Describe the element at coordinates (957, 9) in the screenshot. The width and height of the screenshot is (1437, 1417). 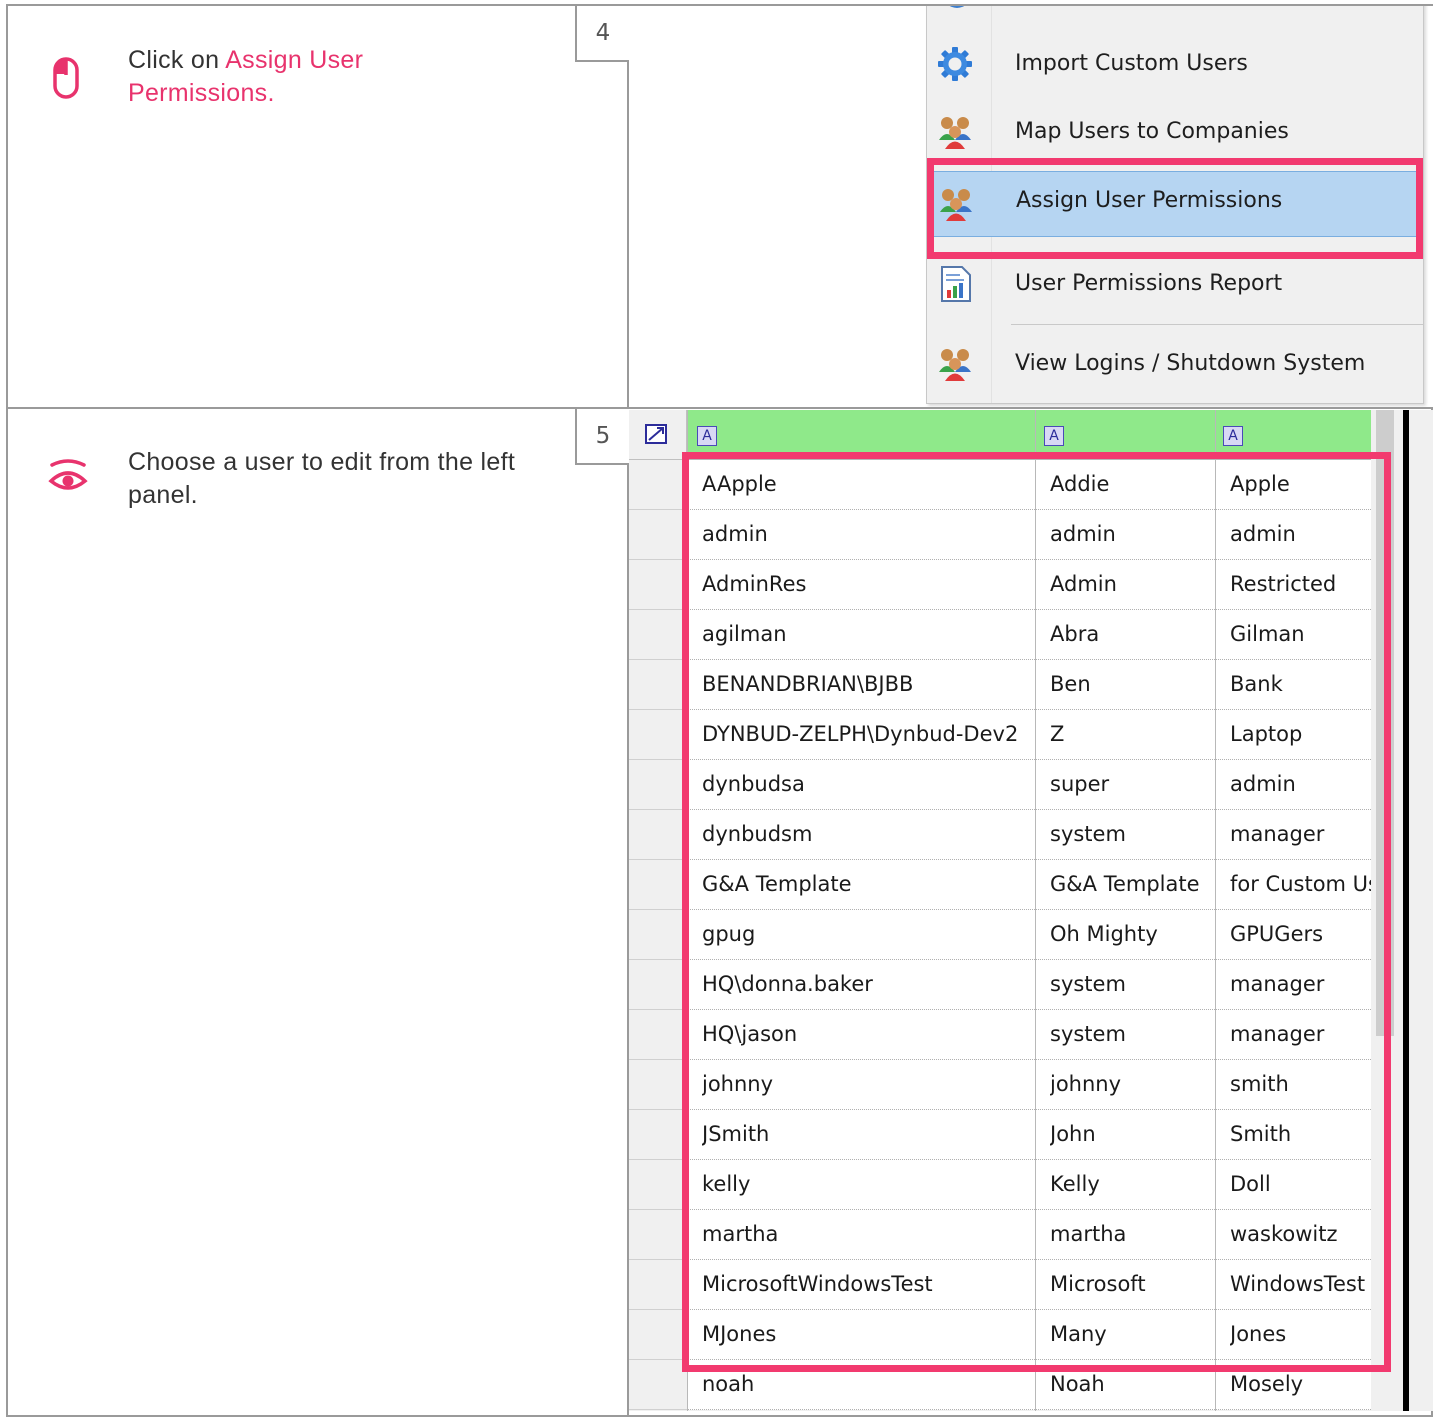
I see `partial-gear-icon` at that location.